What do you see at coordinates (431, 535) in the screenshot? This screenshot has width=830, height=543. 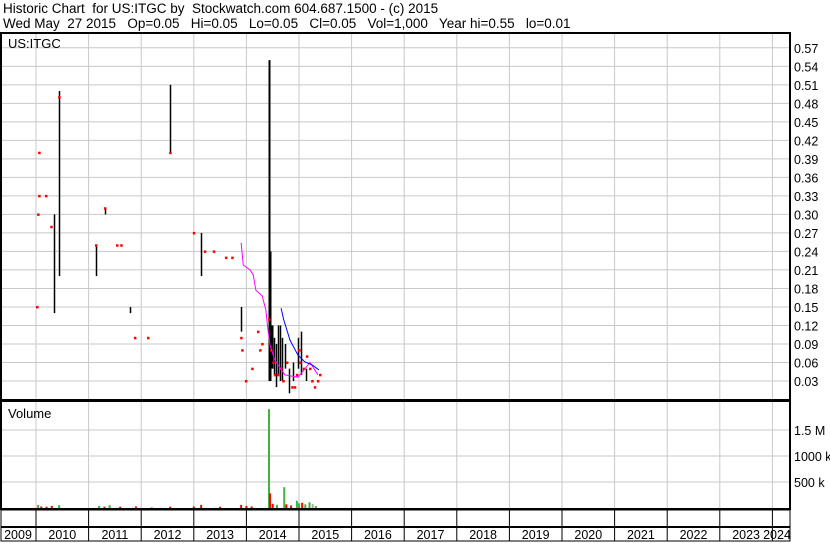 I see `year-label: 2017` at bounding box center [431, 535].